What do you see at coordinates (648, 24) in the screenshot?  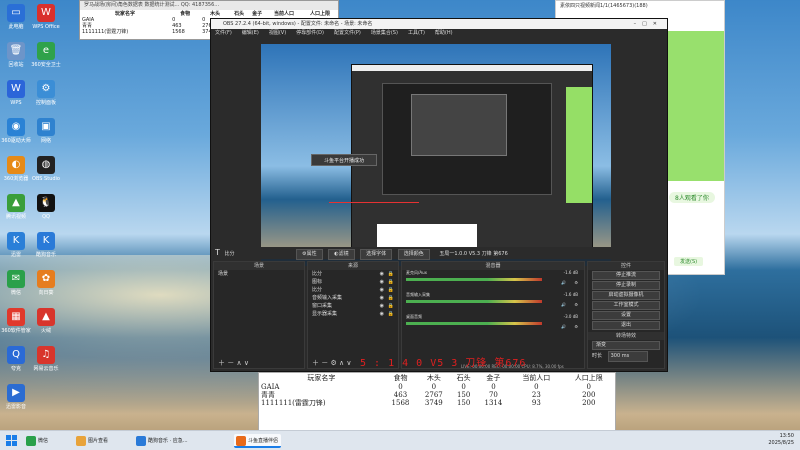 I see `window-controls: –□✕` at bounding box center [648, 24].